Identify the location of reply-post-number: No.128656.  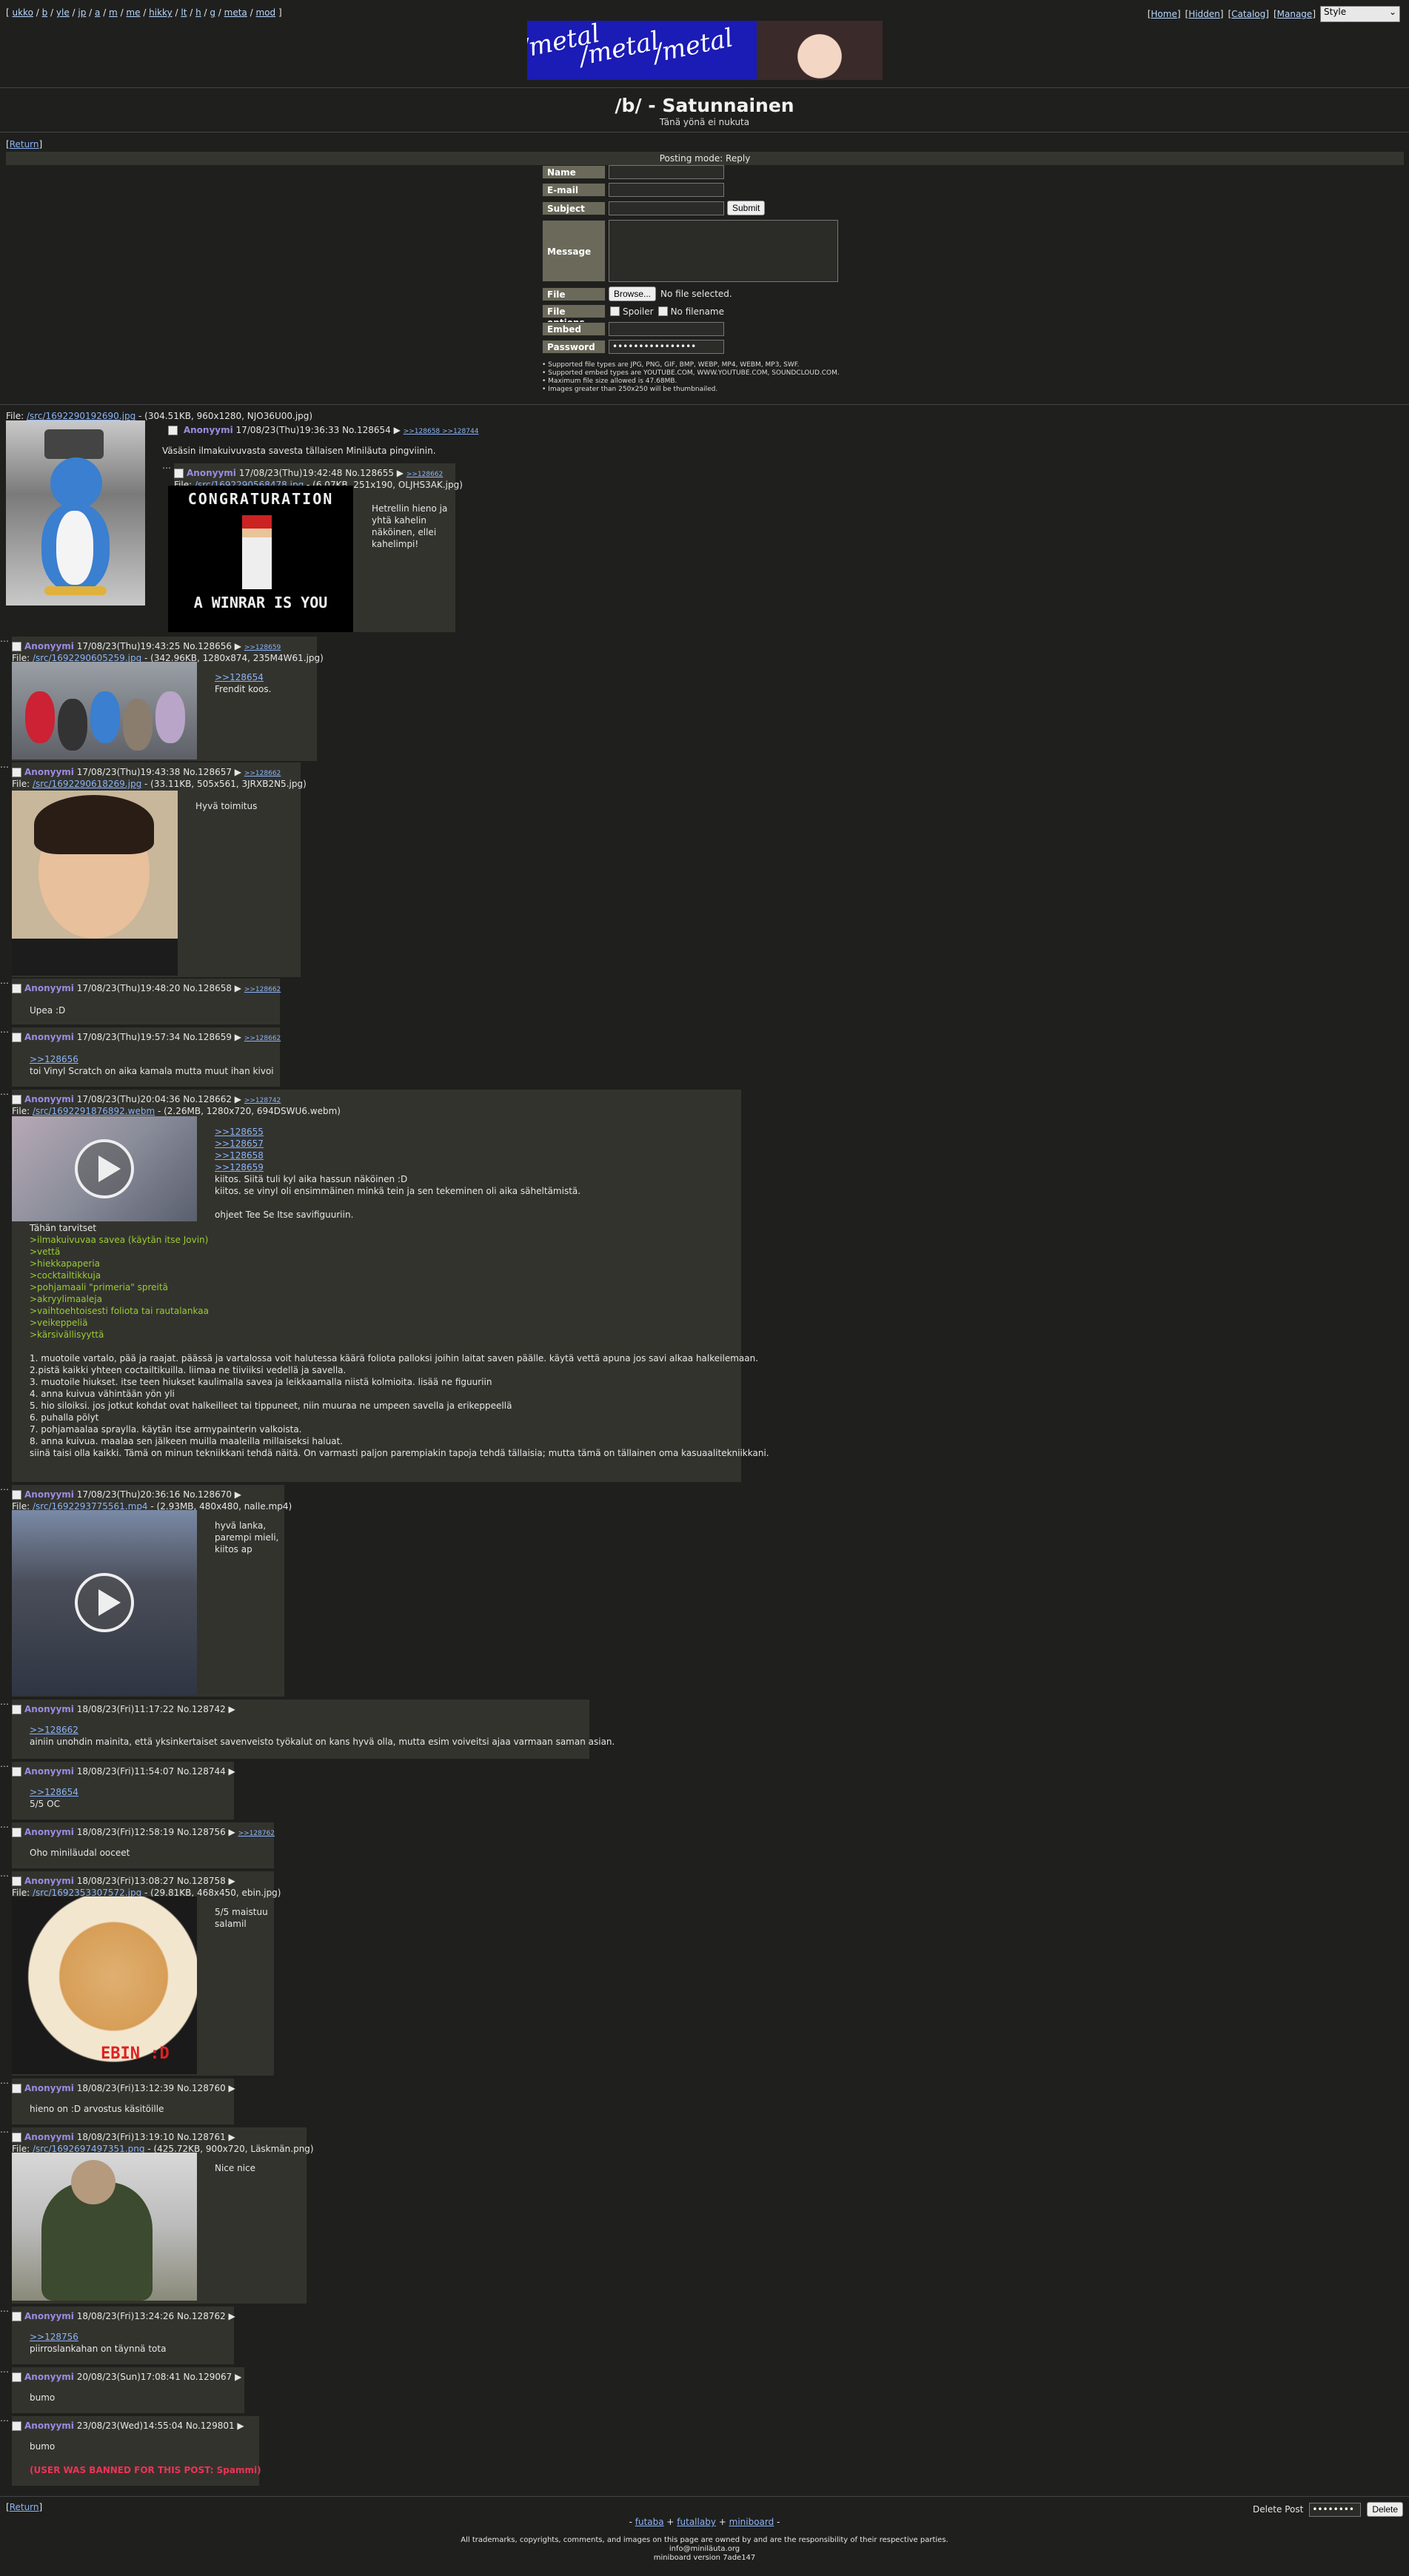
(207, 646).